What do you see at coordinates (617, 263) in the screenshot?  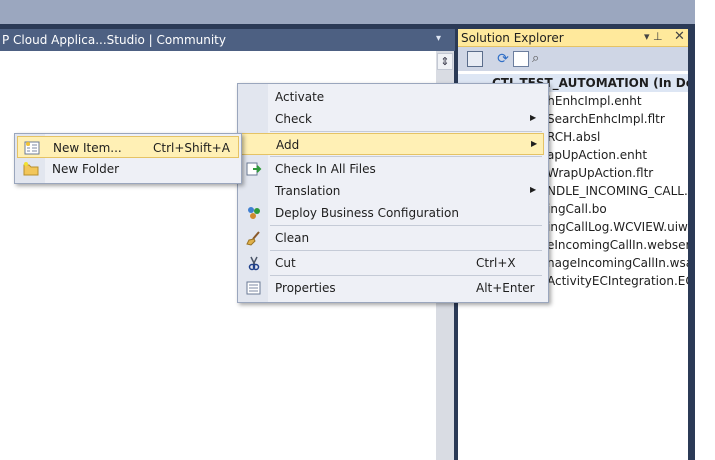 I see `tree-item-label: nageIncomingCallIn.wsaut` at bounding box center [617, 263].